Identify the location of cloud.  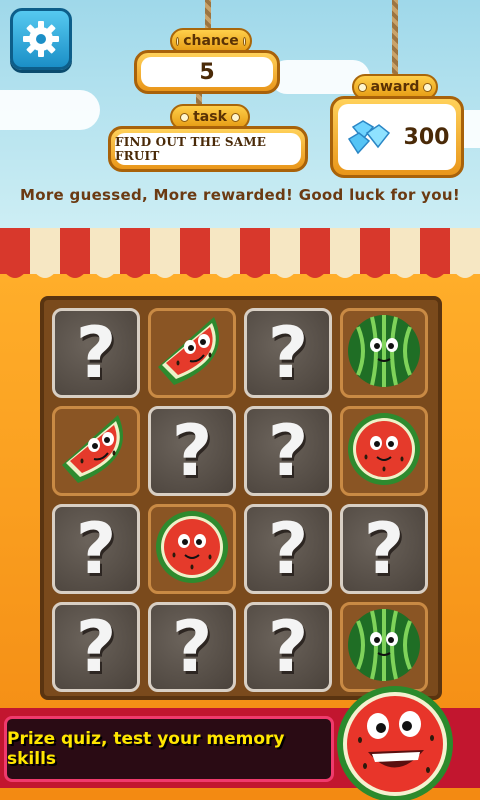
(50, 110).